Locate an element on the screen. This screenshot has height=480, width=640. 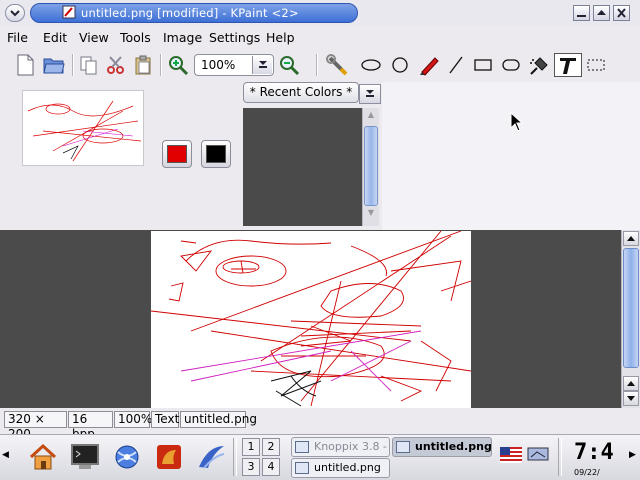
foreground-color-swatch is located at coordinates (177, 154).